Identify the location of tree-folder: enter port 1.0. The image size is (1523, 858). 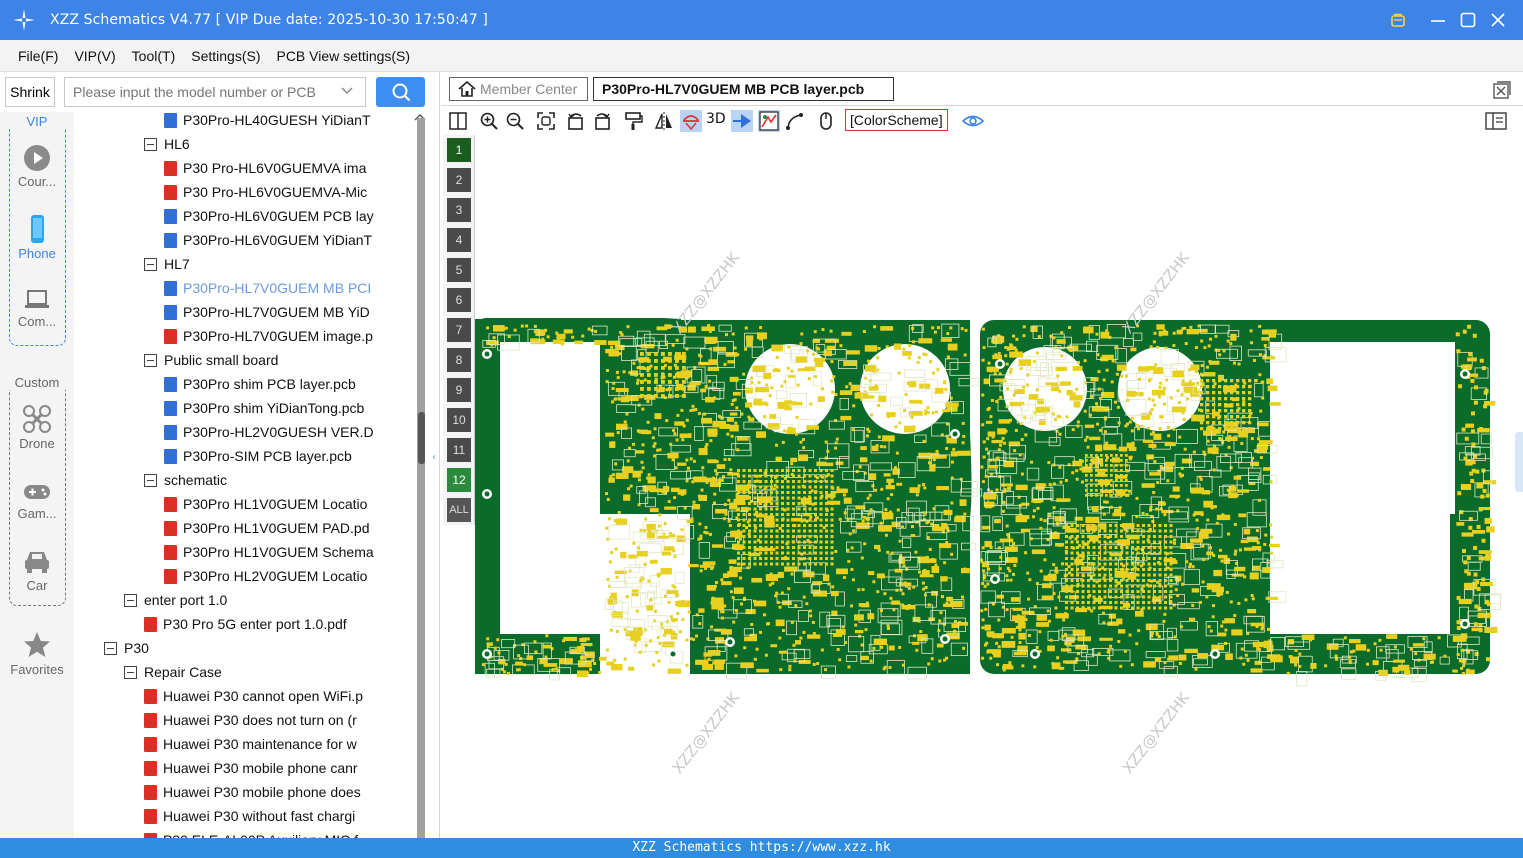
(175, 600).